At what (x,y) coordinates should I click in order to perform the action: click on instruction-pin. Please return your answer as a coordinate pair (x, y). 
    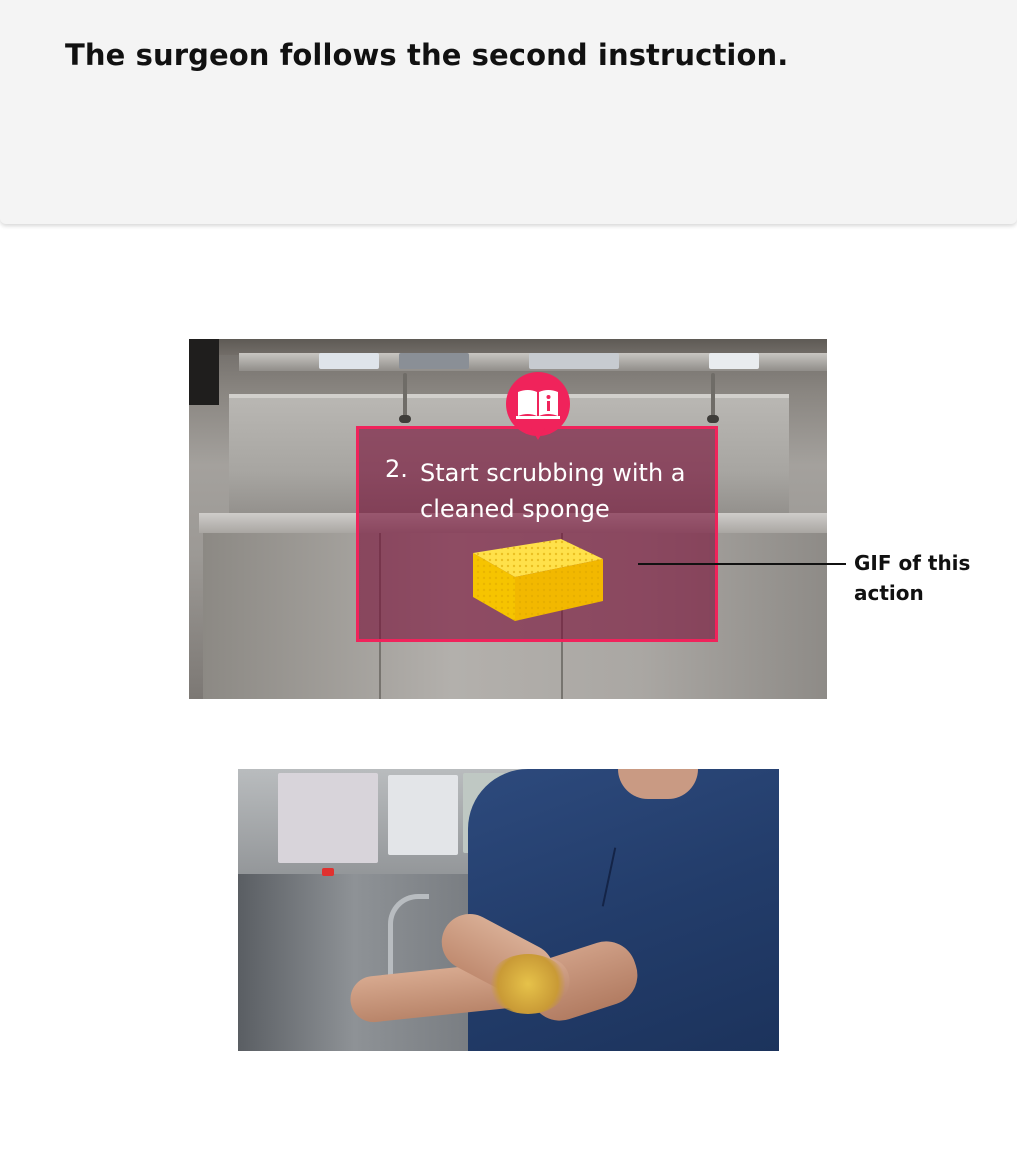
    Looking at the image, I should click on (538, 406).